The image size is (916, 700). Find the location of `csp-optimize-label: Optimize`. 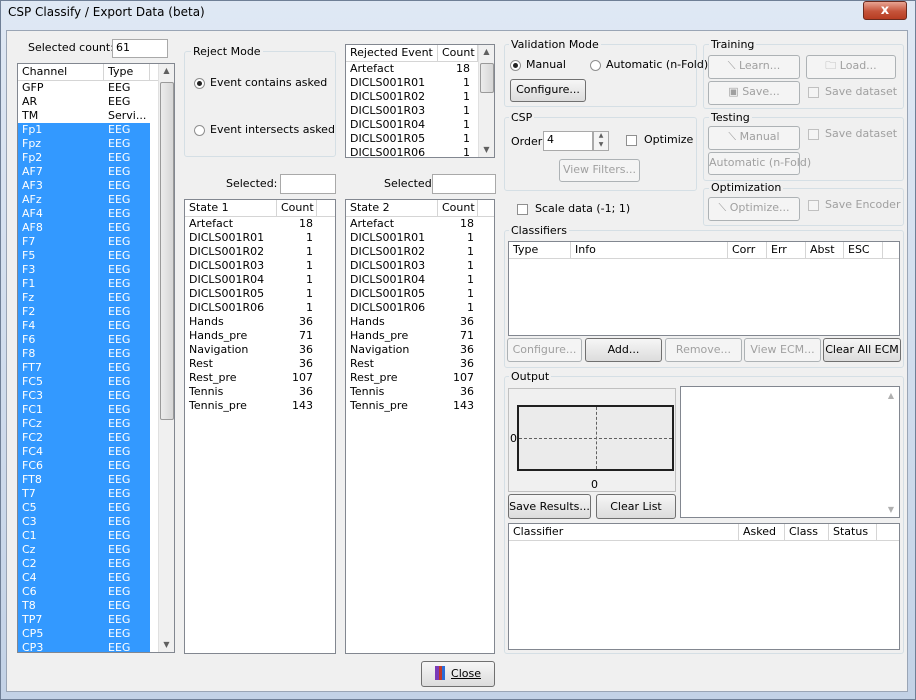

csp-optimize-label: Optimize is located at coordinates (668, 139).